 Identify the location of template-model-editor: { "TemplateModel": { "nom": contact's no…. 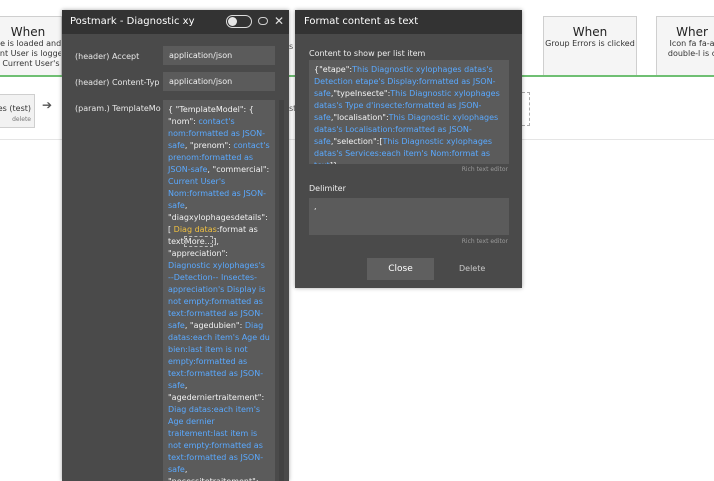
(219, 290).